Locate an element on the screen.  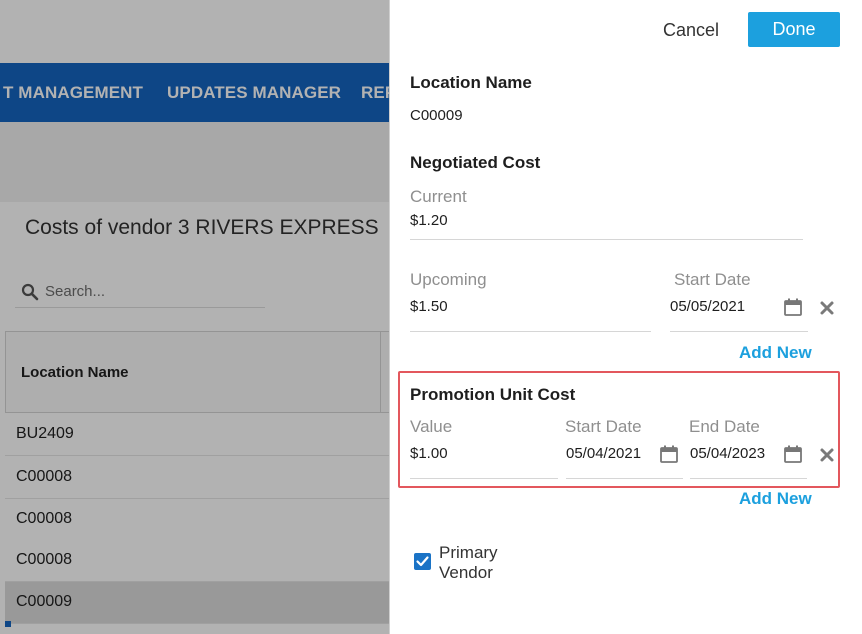
negotiated-cost-heading: Negotiated Cost is located at coordinates (475, 162).